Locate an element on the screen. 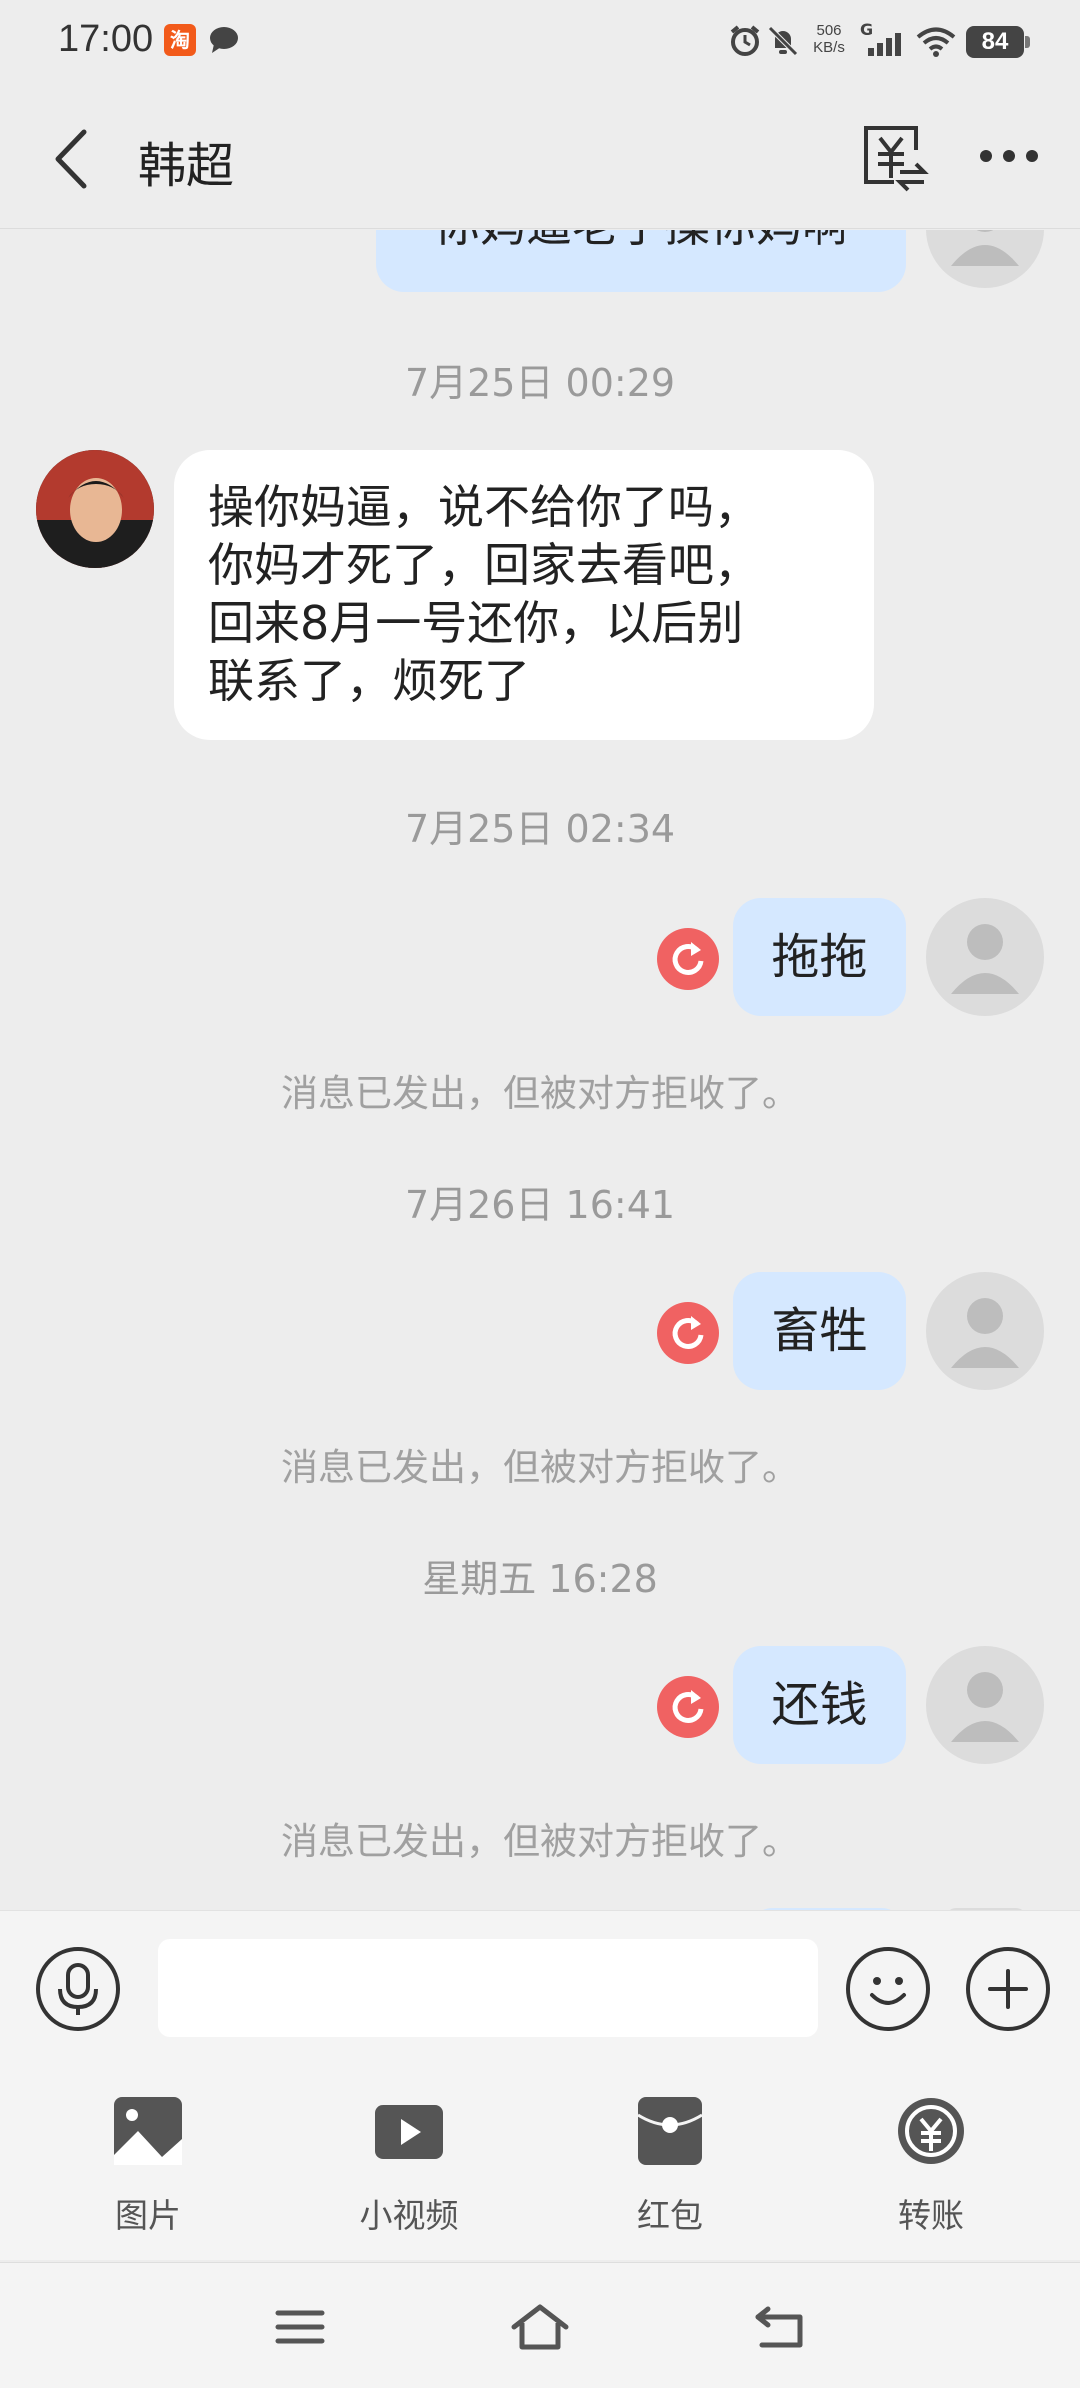 The height and width of the screenshot is (2388, 1080). home-icon is located at coordinates (540, 2327).